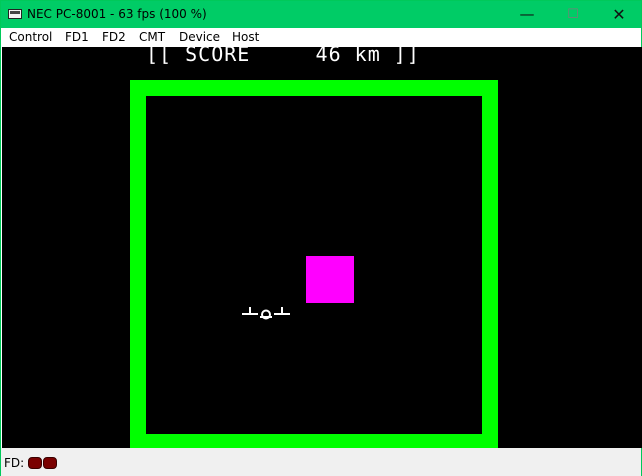 This screenshot has width=642, height=476. What do you see at coordinates (152, 37) in the screenshot?
I see `menu-cmt: CMT` at bounding box center [152, 37].